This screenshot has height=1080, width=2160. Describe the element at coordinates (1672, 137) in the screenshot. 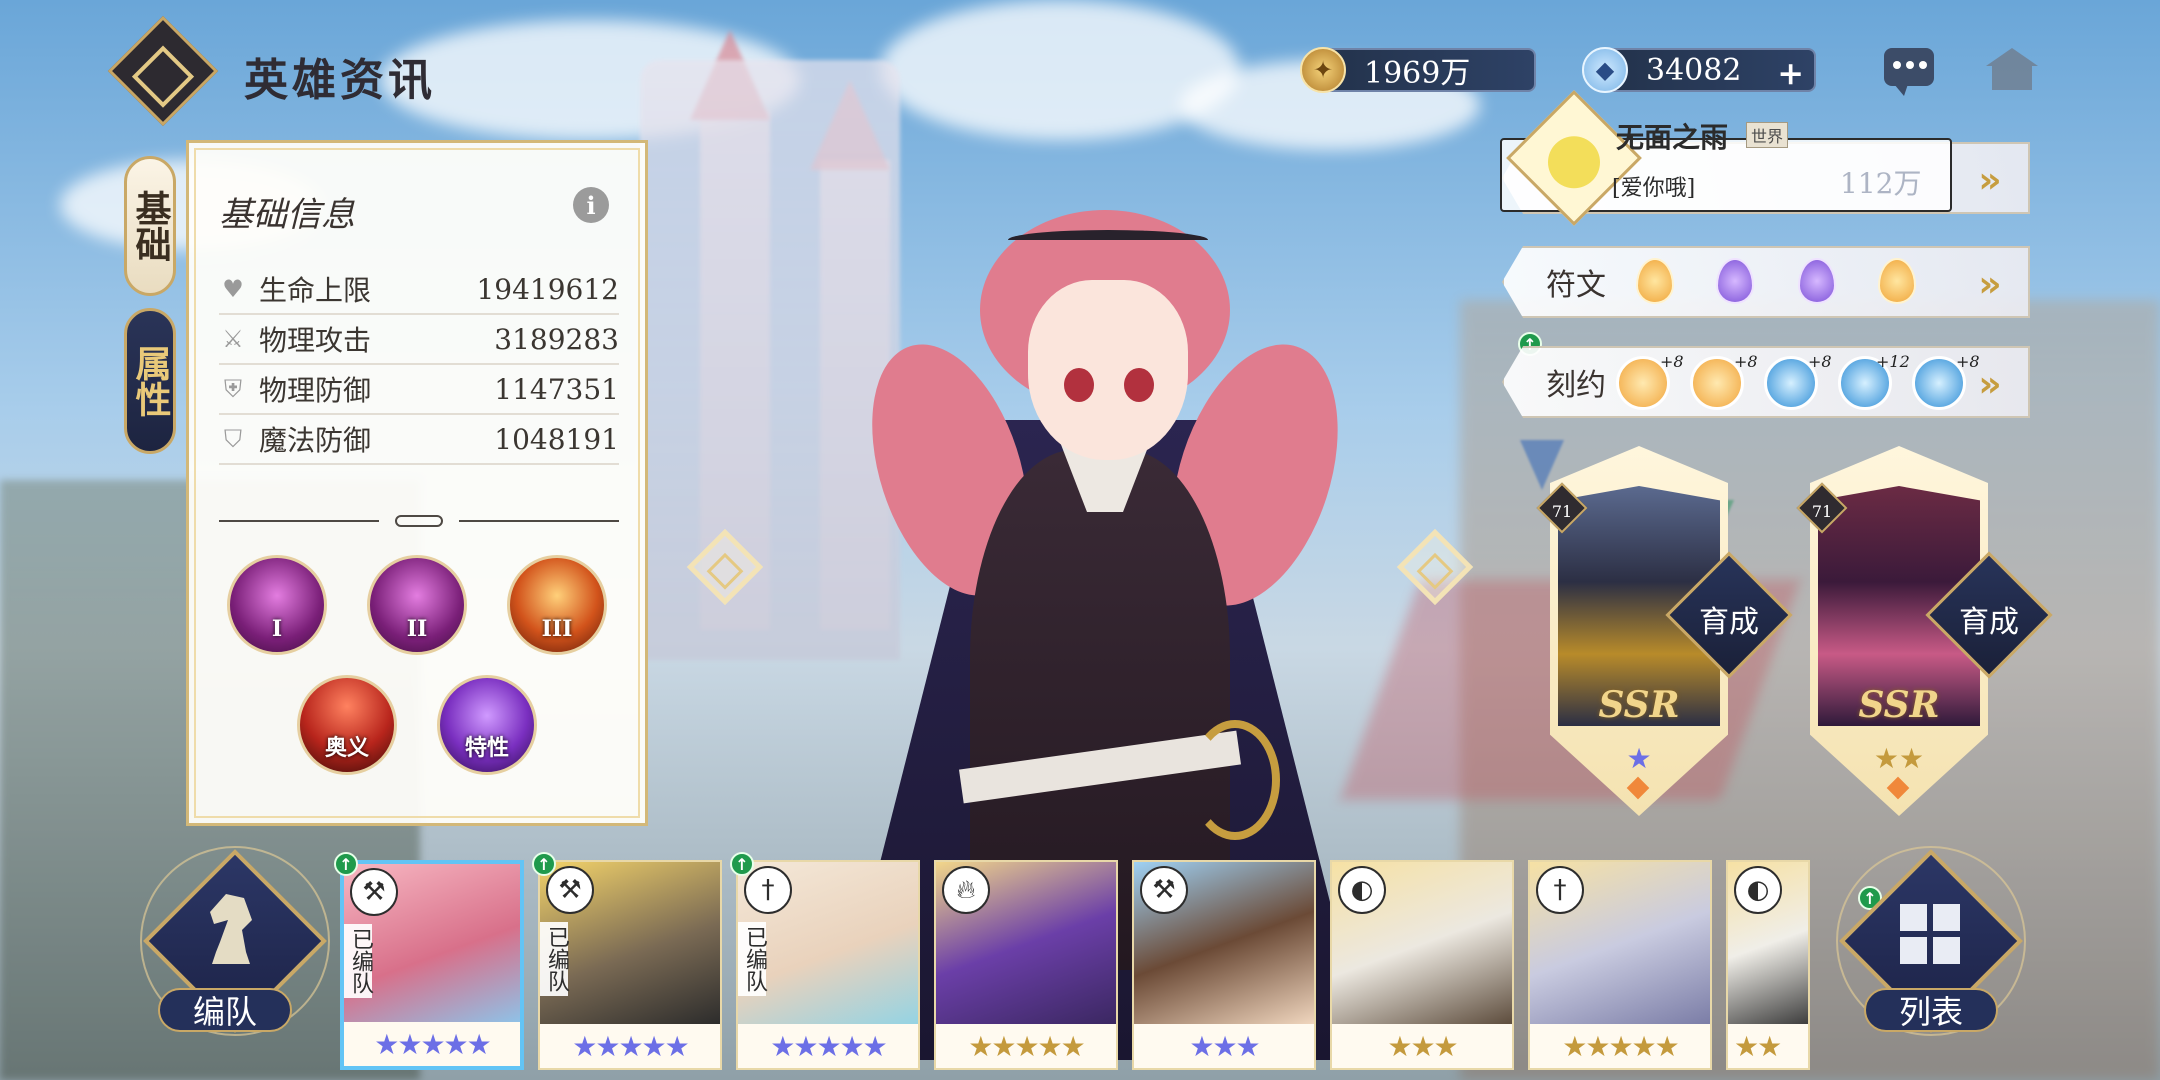

I see `chat-sender-name: 无面之雨` at that location.